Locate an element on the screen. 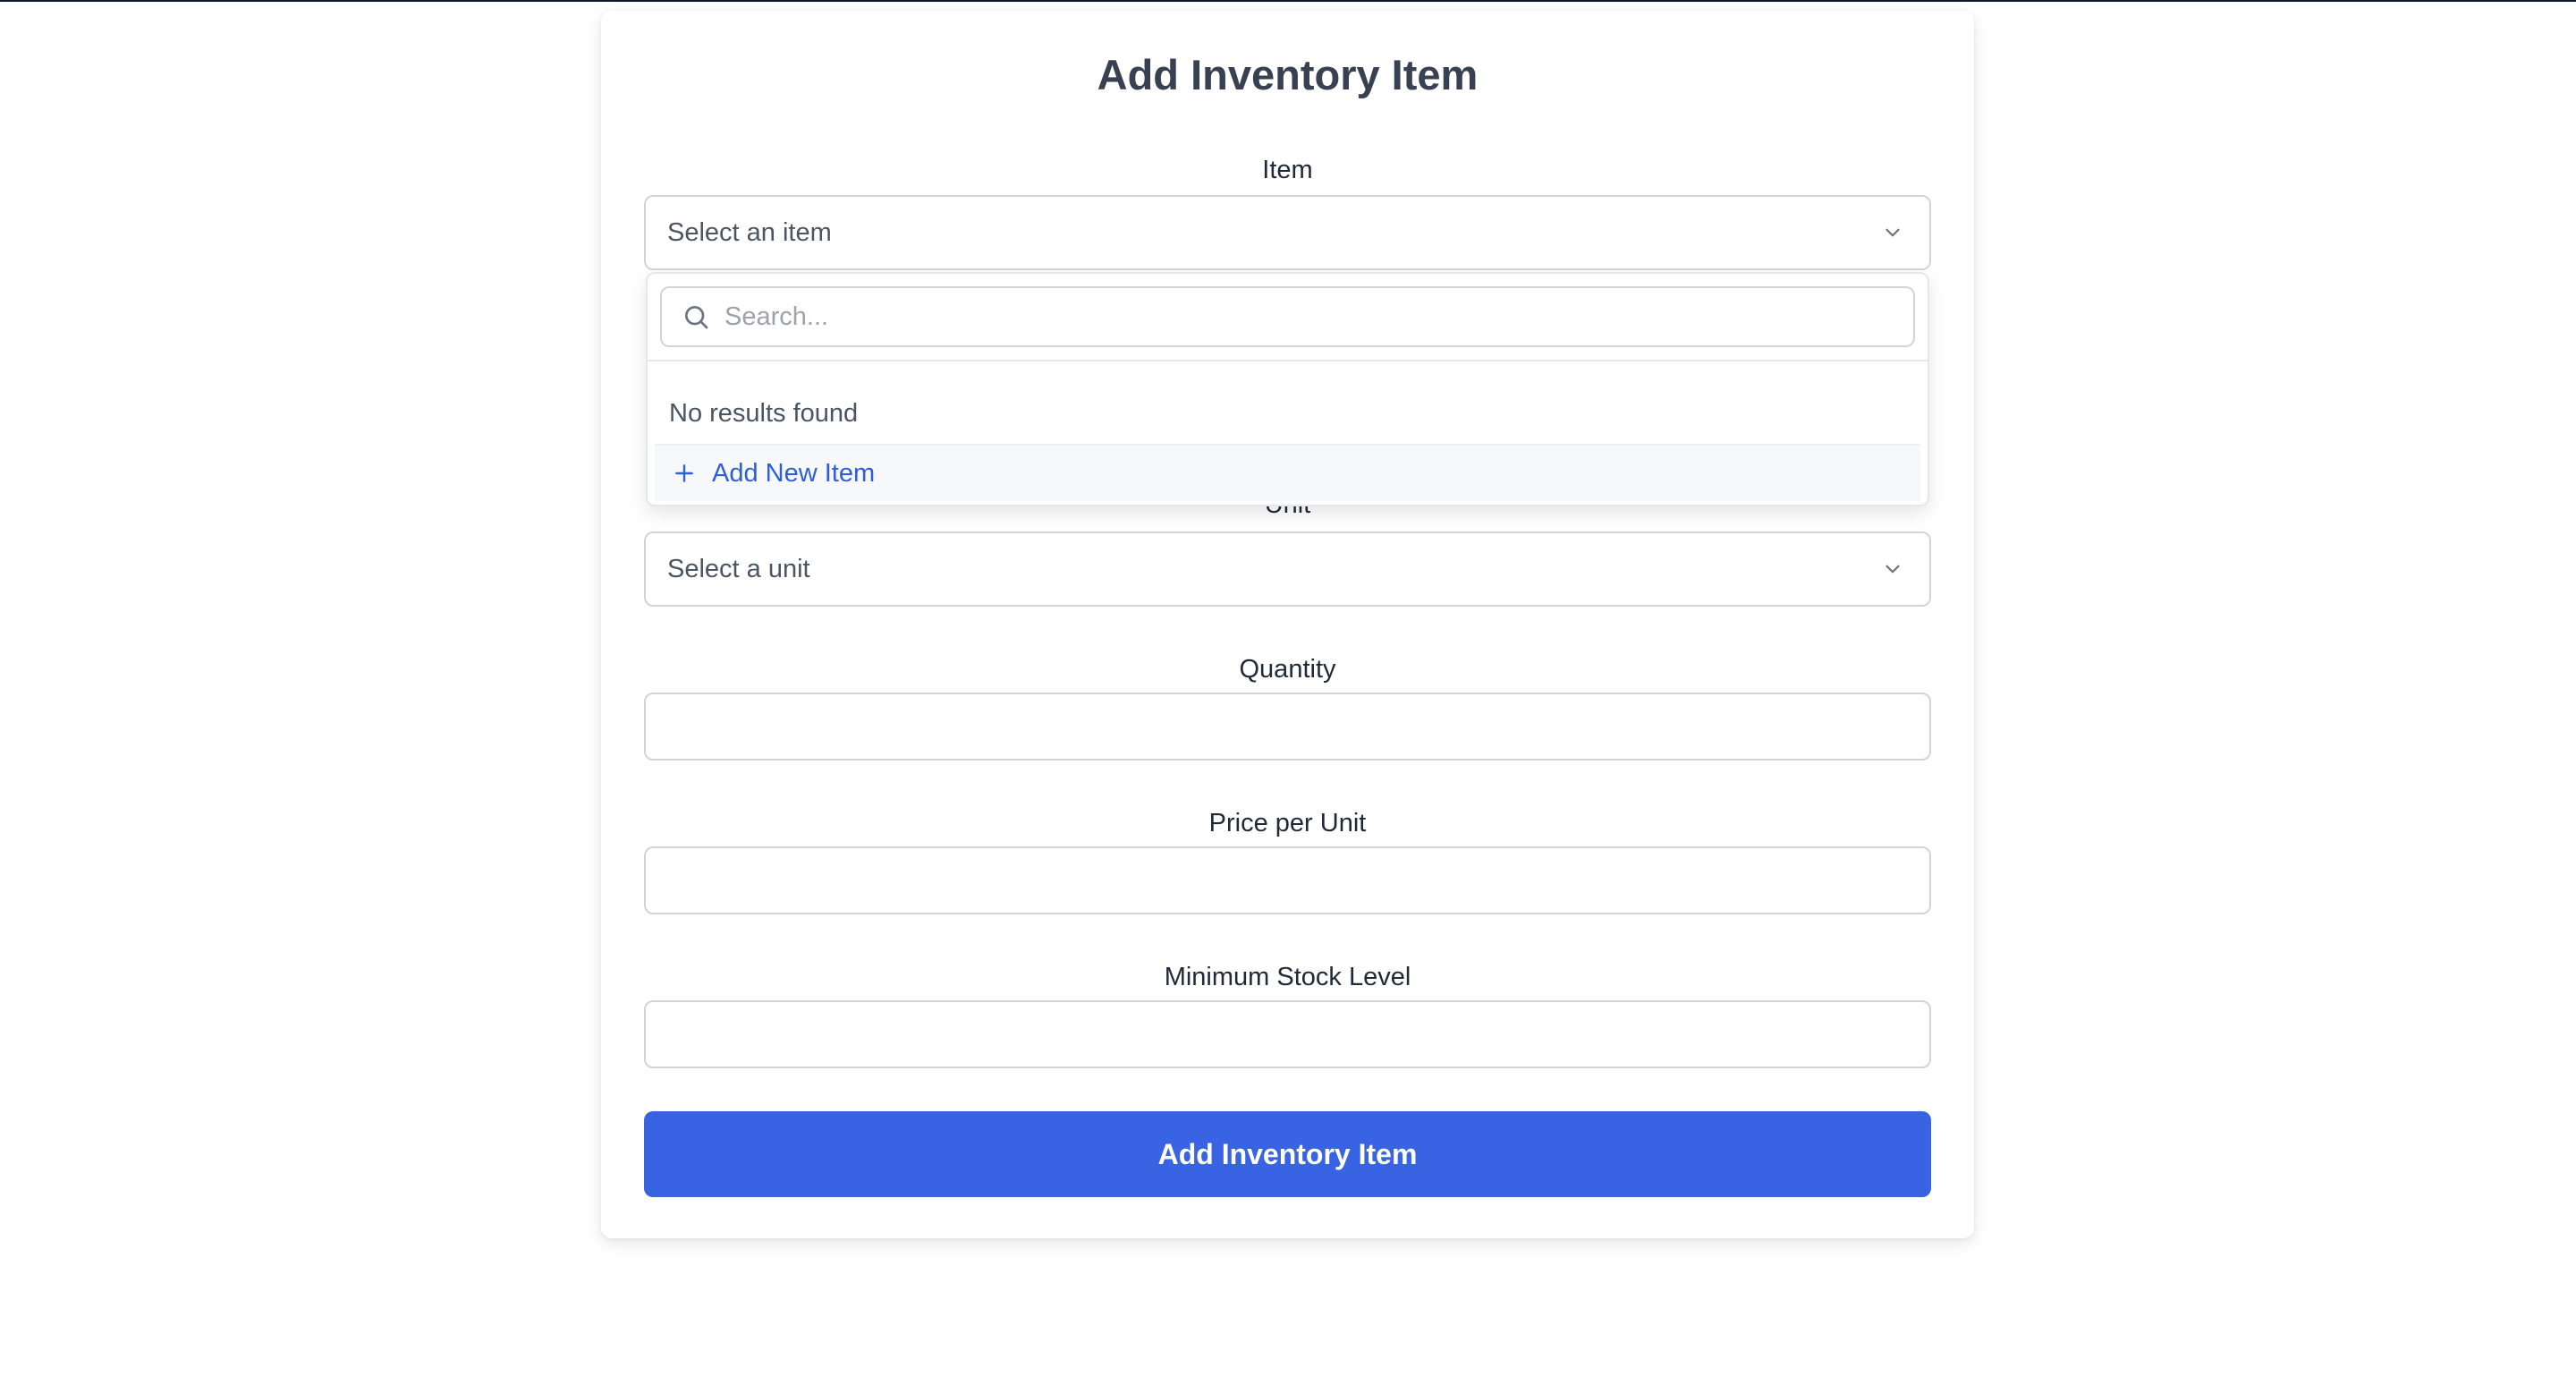  add-new-item-label: Add New Item is located at coordinates (794, 473).